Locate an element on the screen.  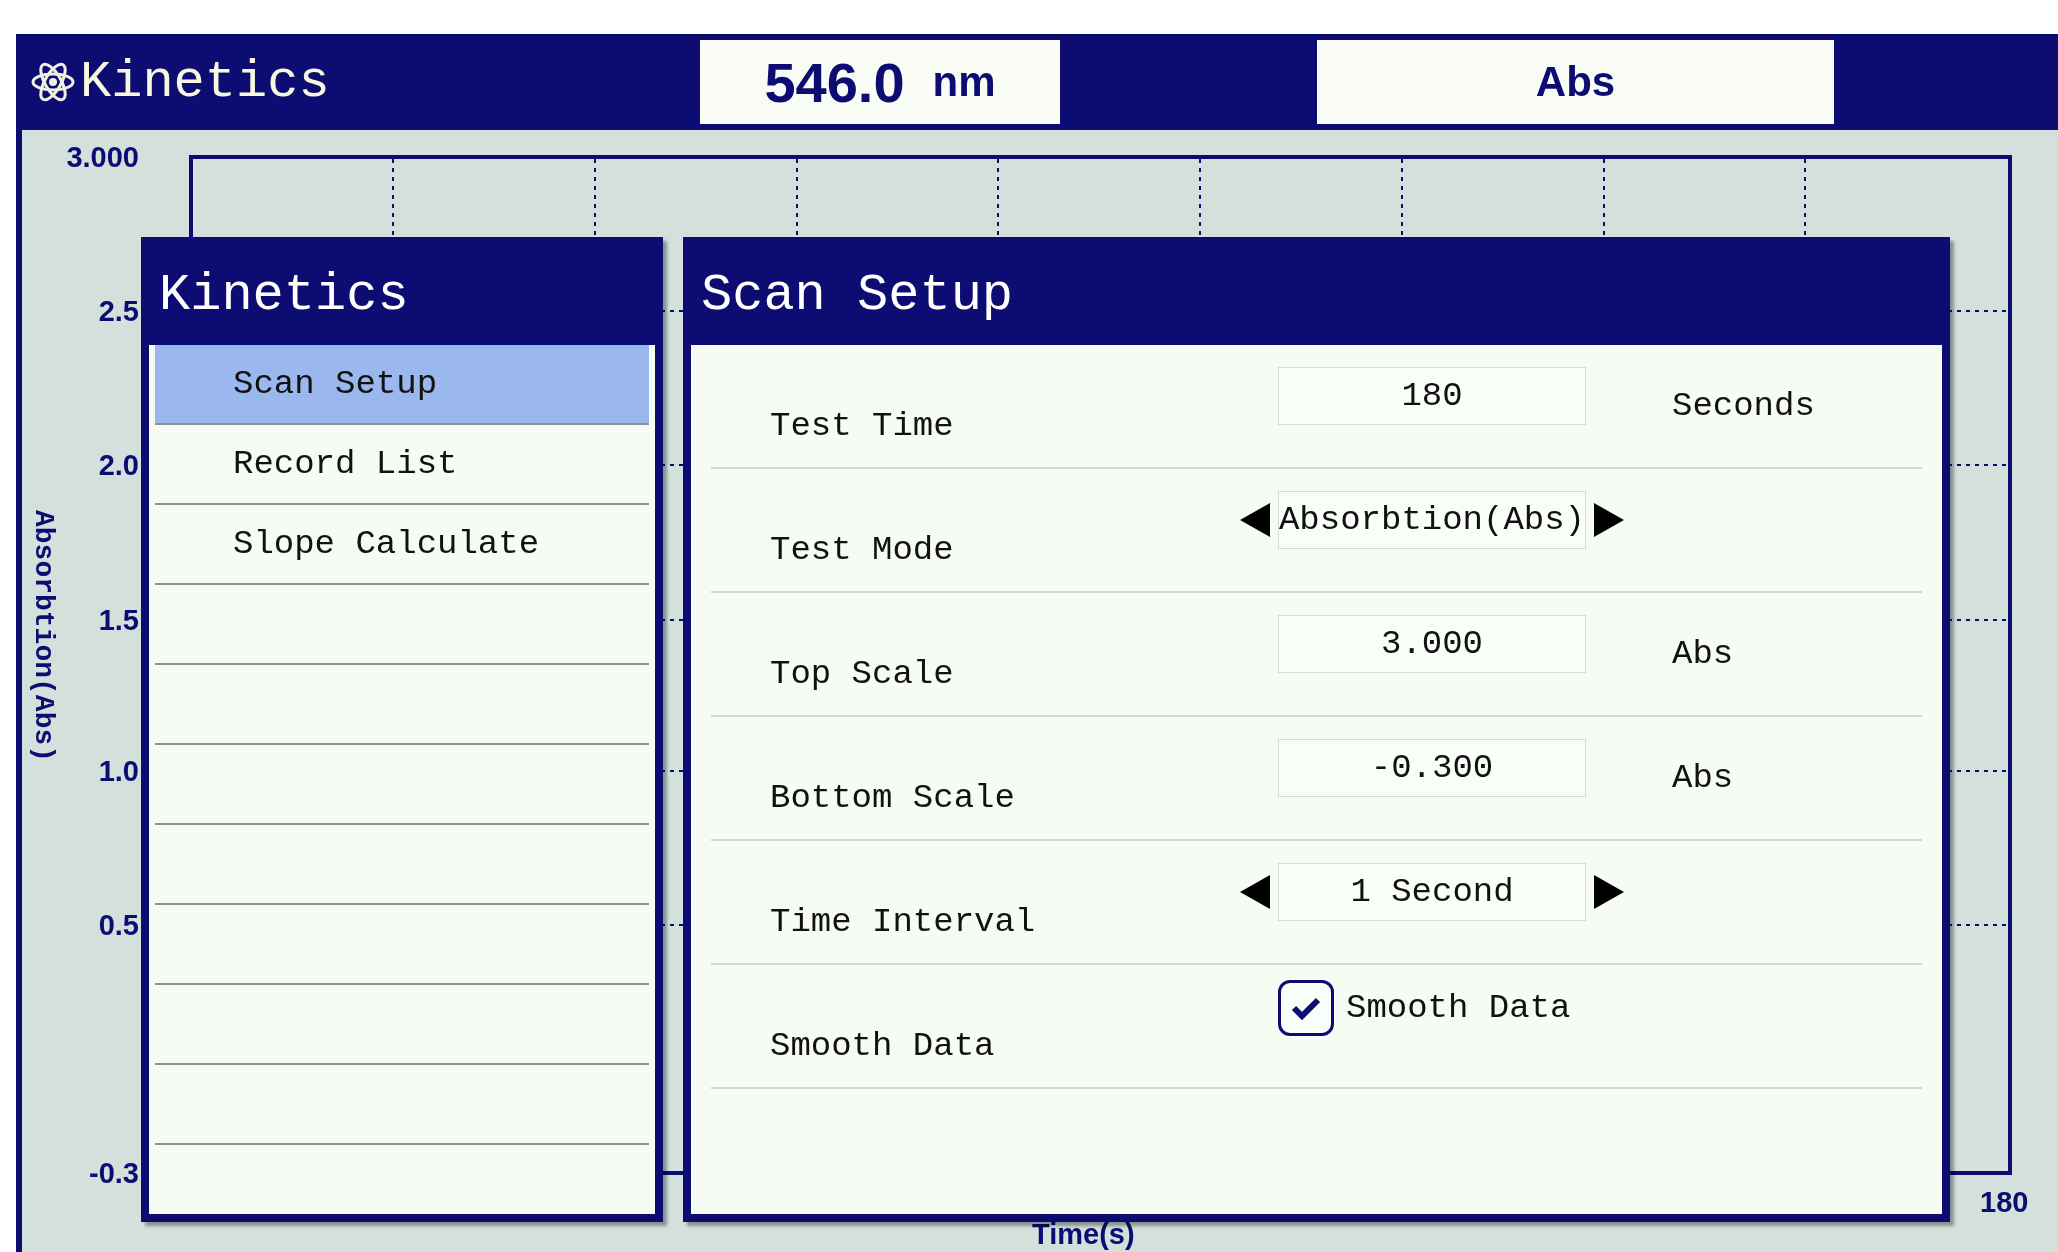
setting-label: Time Interval is located at coordinates (903, 923).